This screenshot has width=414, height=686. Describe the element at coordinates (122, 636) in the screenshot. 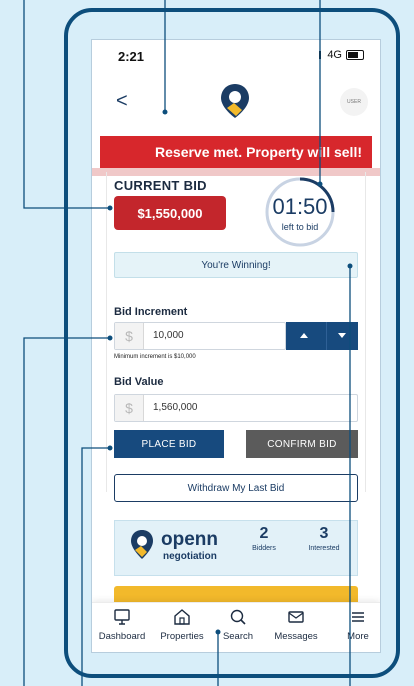

I see `tab-dashboard-label: Dashboard` at that location.